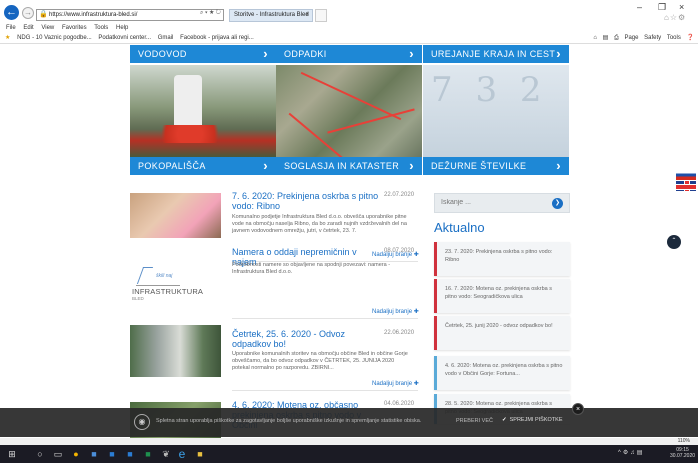 This screenshot has height=463, width=698. Describe the element at coordinates (122, 28) in the screenshot. I see `menu-help: Help` at that location.